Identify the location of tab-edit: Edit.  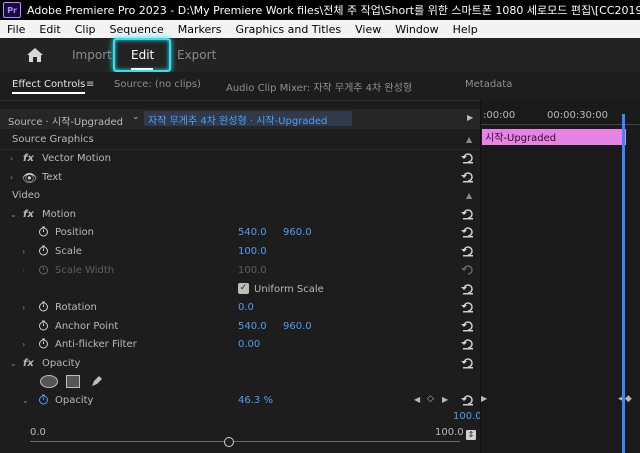
(142, 55).